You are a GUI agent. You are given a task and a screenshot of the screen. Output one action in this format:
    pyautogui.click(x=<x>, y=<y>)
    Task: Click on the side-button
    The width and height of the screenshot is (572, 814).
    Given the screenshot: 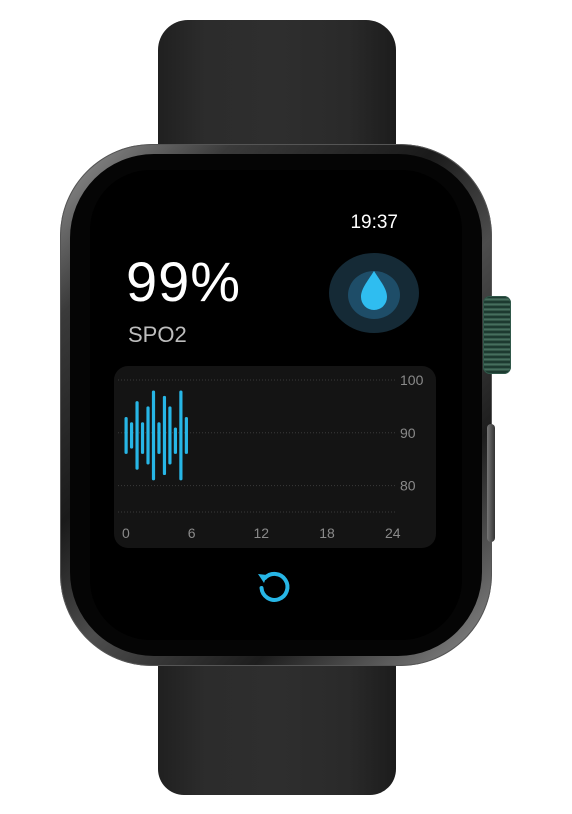 What is the action you would take?
    pyautogui.click(x=491, y=483)
    